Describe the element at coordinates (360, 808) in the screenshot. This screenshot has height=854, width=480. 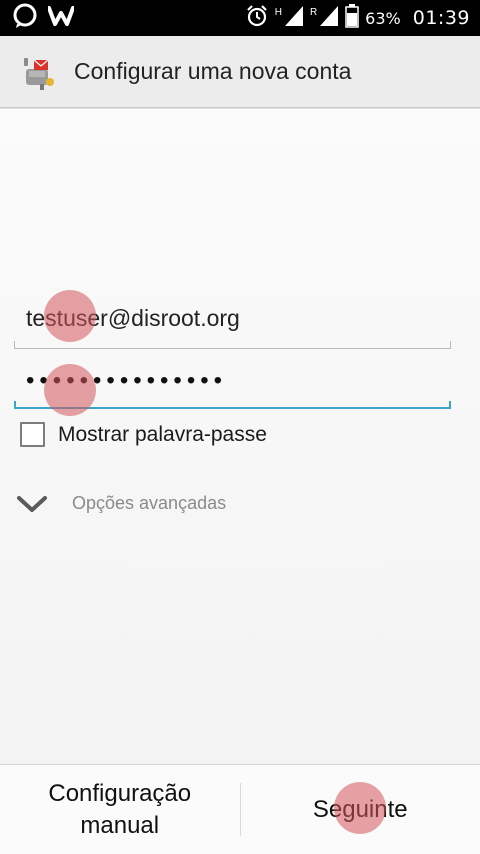
I see `touch-marker-next` at that location.